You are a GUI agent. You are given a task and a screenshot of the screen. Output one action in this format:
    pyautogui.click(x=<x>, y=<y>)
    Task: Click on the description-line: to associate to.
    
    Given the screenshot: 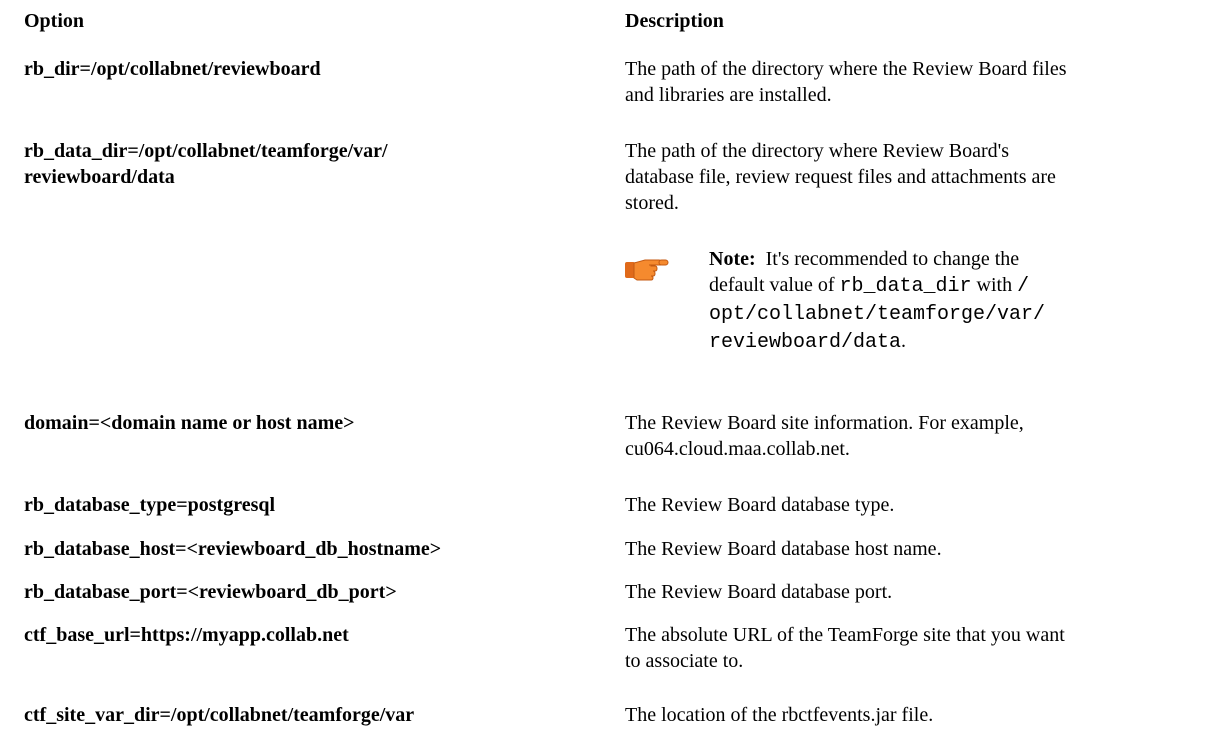 What is the action you would take?
    pyautogui.click(x=684, y=661)
    